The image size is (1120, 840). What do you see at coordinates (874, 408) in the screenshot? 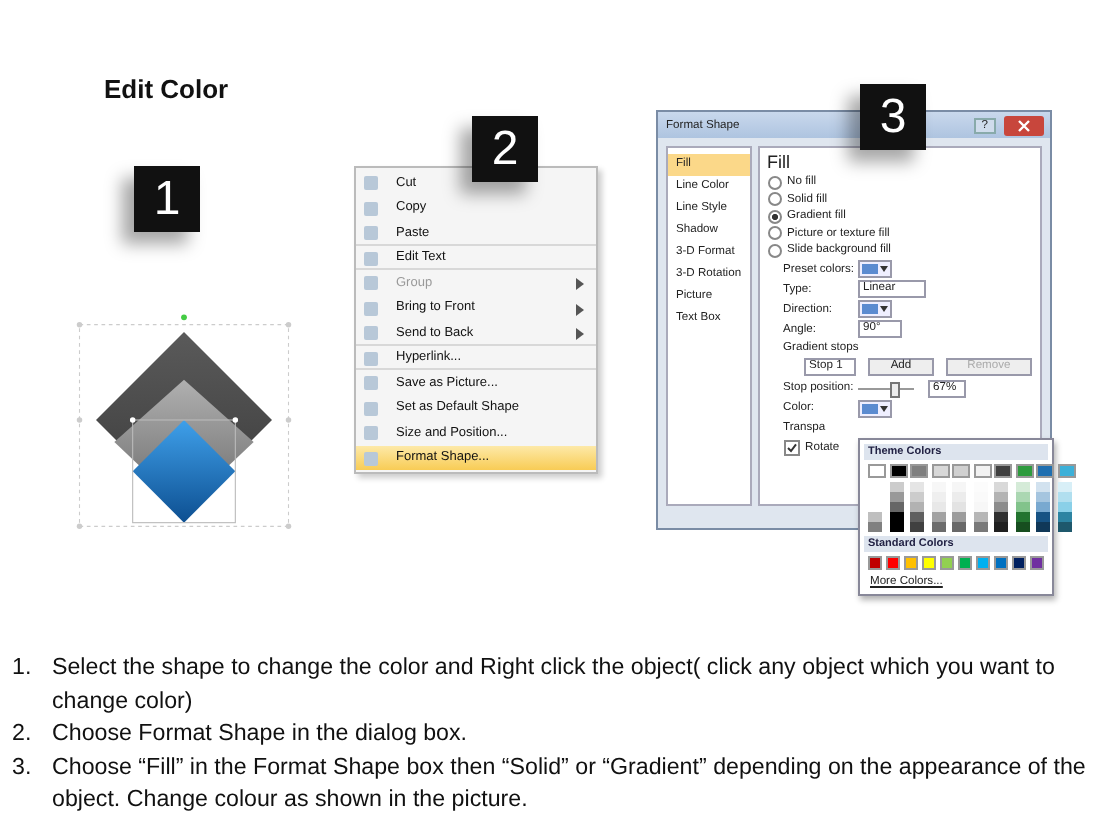
I see `color-button` at bounding box center [874, 408].